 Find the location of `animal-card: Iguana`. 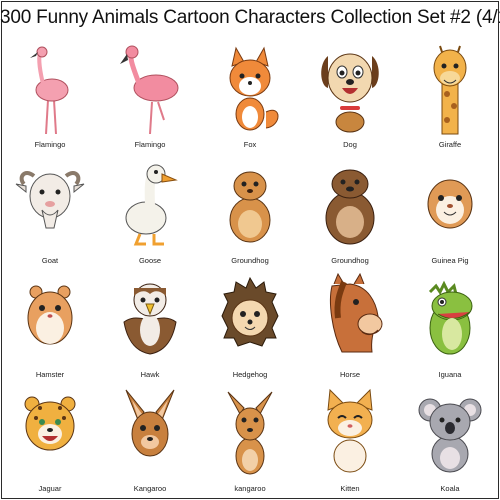

animal-card: Iguana is located at coordinates (450, 331).